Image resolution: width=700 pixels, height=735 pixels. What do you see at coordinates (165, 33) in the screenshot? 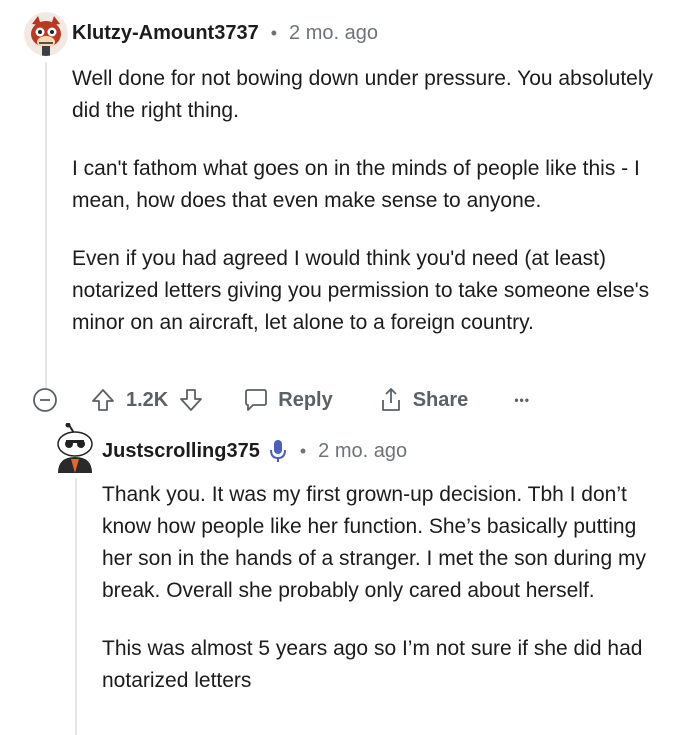
I see `username: Klutzy-Amount3737` at bounding box center [165, 33].